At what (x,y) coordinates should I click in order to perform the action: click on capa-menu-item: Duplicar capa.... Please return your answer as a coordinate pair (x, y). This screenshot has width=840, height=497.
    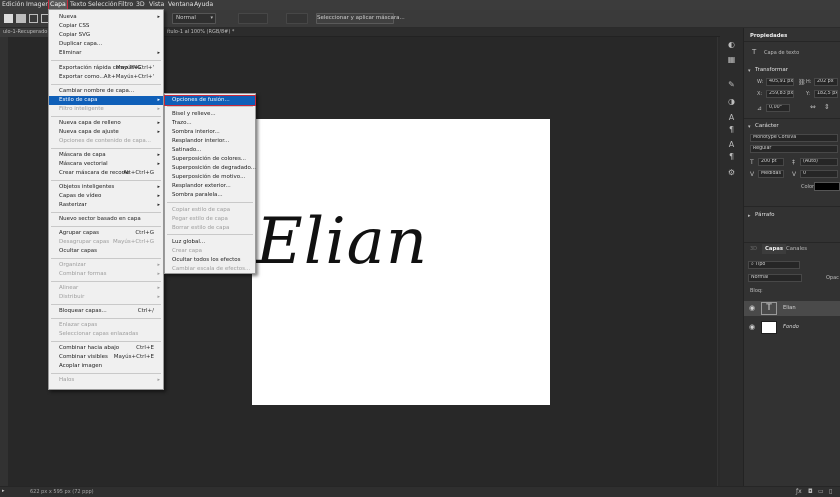
    Looking at the image, I should click on (106, 44).